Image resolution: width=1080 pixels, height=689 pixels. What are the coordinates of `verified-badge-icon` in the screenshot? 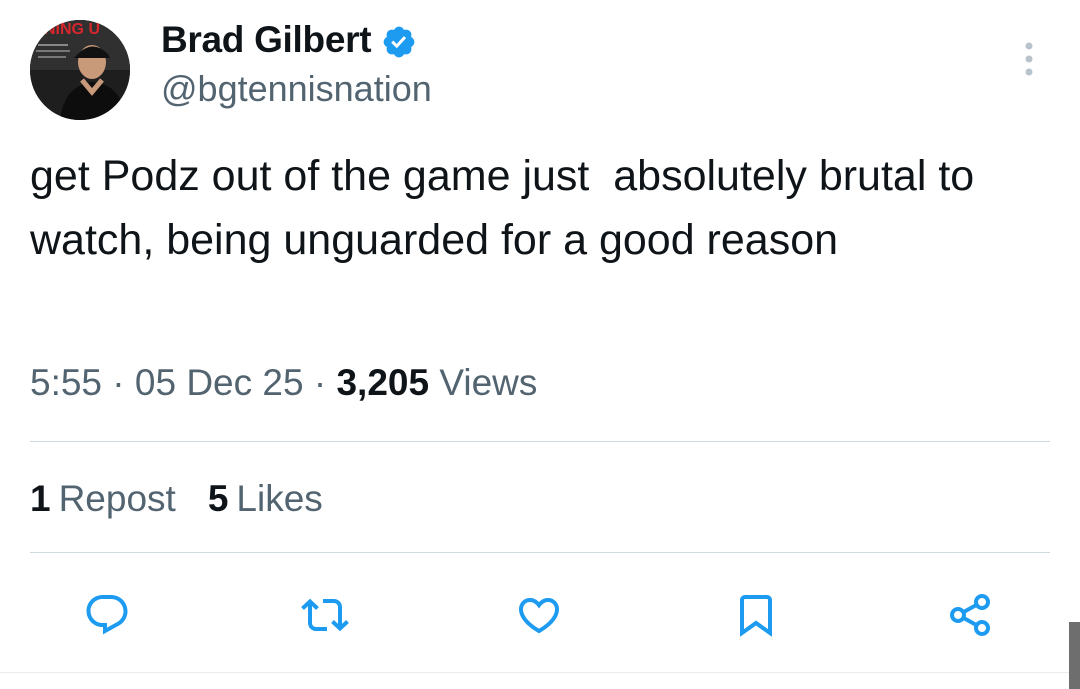 It's located at (399, 42).